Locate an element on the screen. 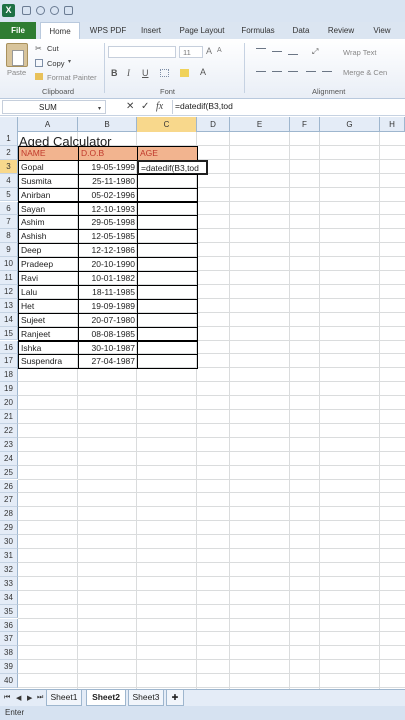 The image size is (405, 720). header-cell-name: NAME is located at coordinates (48, 153).